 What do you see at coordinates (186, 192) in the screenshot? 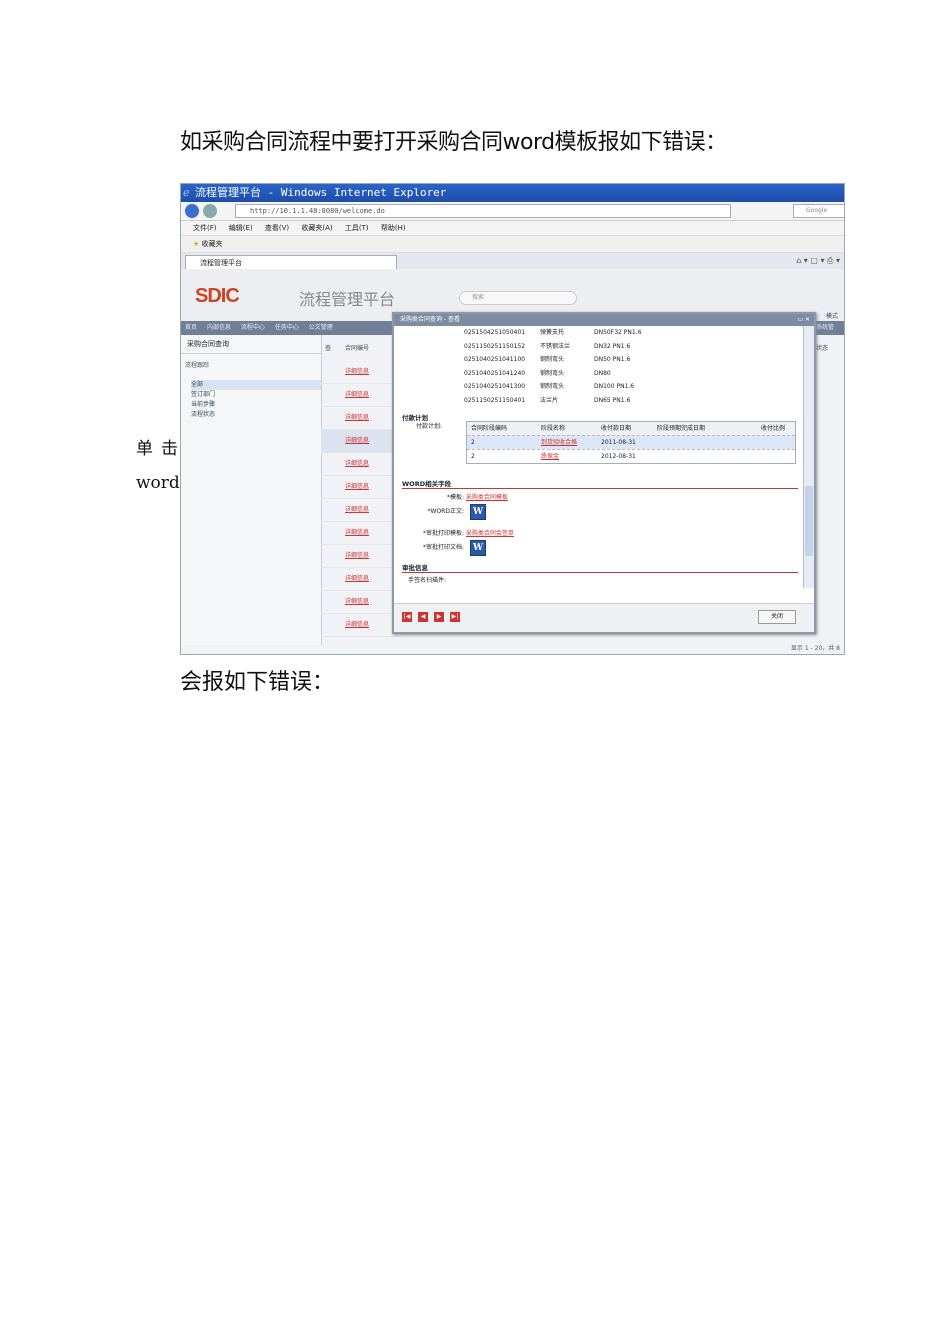
I see `ie-logo-icon: ℯ` at bounding box center [186, 192].